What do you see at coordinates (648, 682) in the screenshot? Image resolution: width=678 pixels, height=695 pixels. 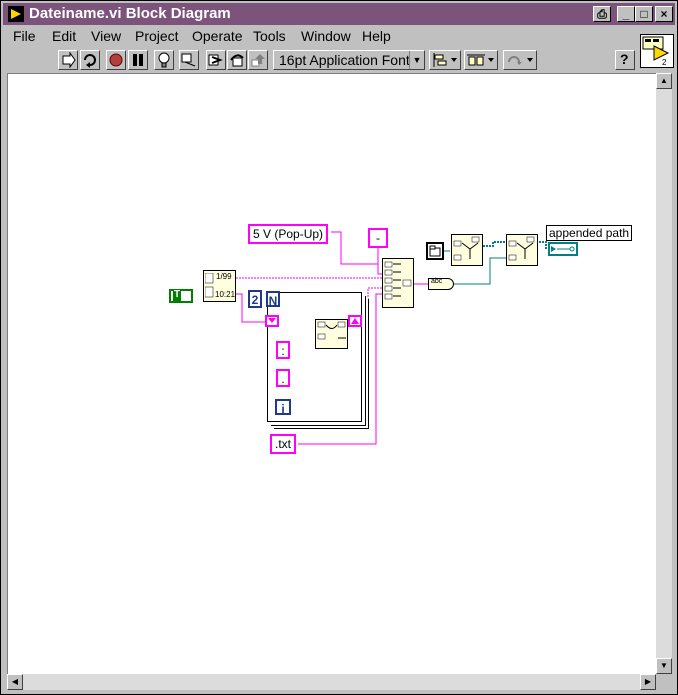 I see `scroll-right-button: ▶` at bounding box center [648, 682].